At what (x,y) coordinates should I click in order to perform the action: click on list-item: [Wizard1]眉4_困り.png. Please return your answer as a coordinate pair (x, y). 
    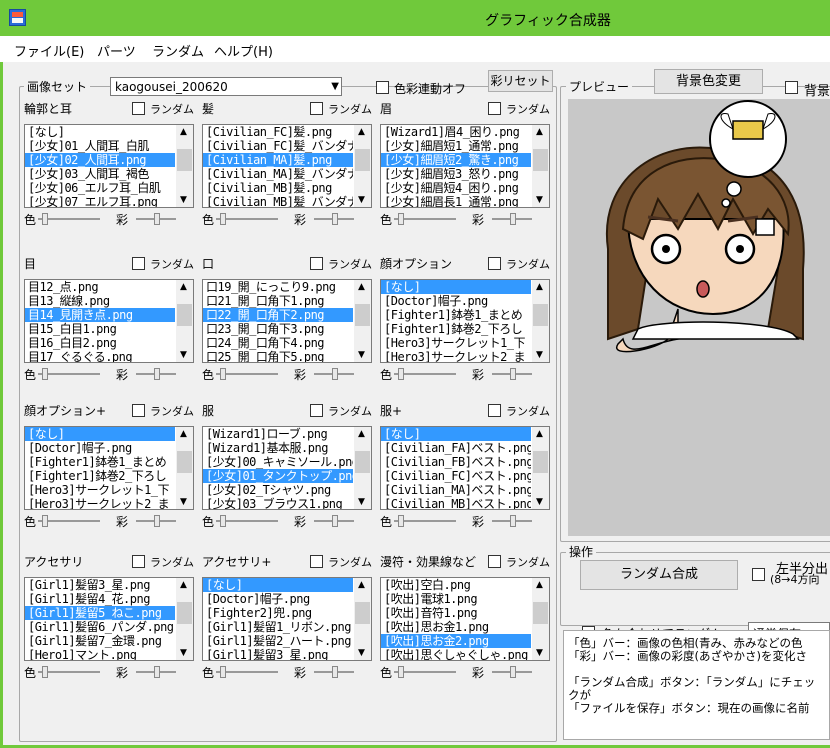
    Looking at the image, I should click on (456, 132).